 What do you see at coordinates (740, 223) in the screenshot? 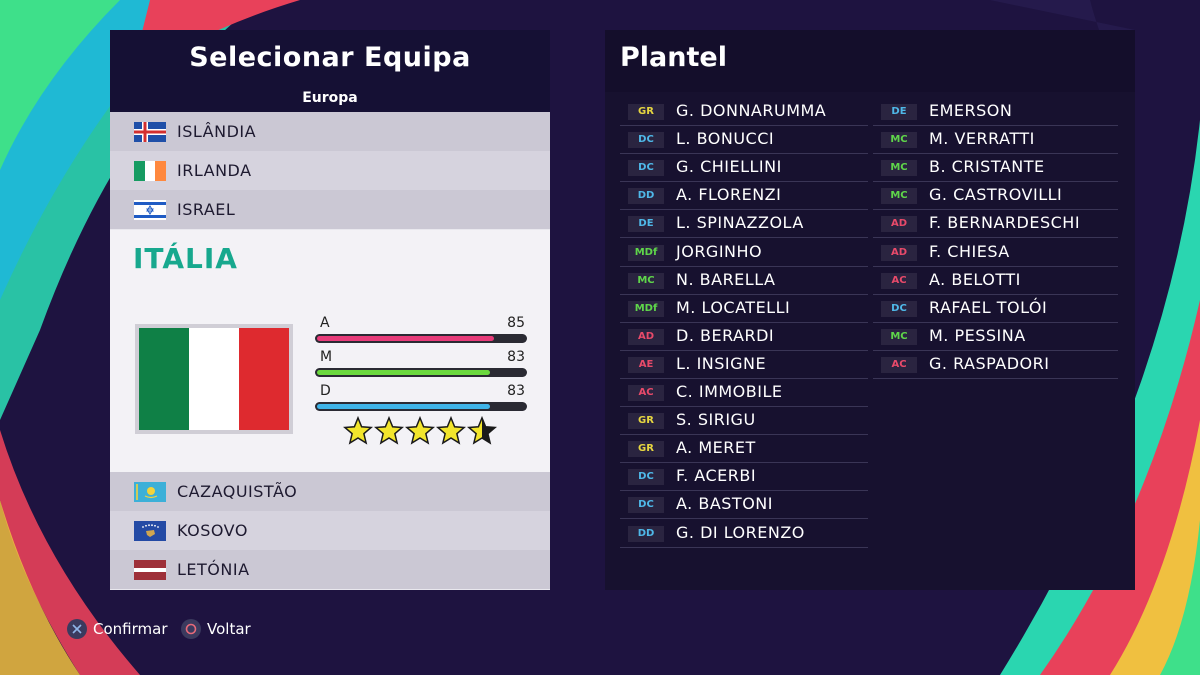
I see `player-name: L. SPINAZZOLA` at bounding box center [740, 223].